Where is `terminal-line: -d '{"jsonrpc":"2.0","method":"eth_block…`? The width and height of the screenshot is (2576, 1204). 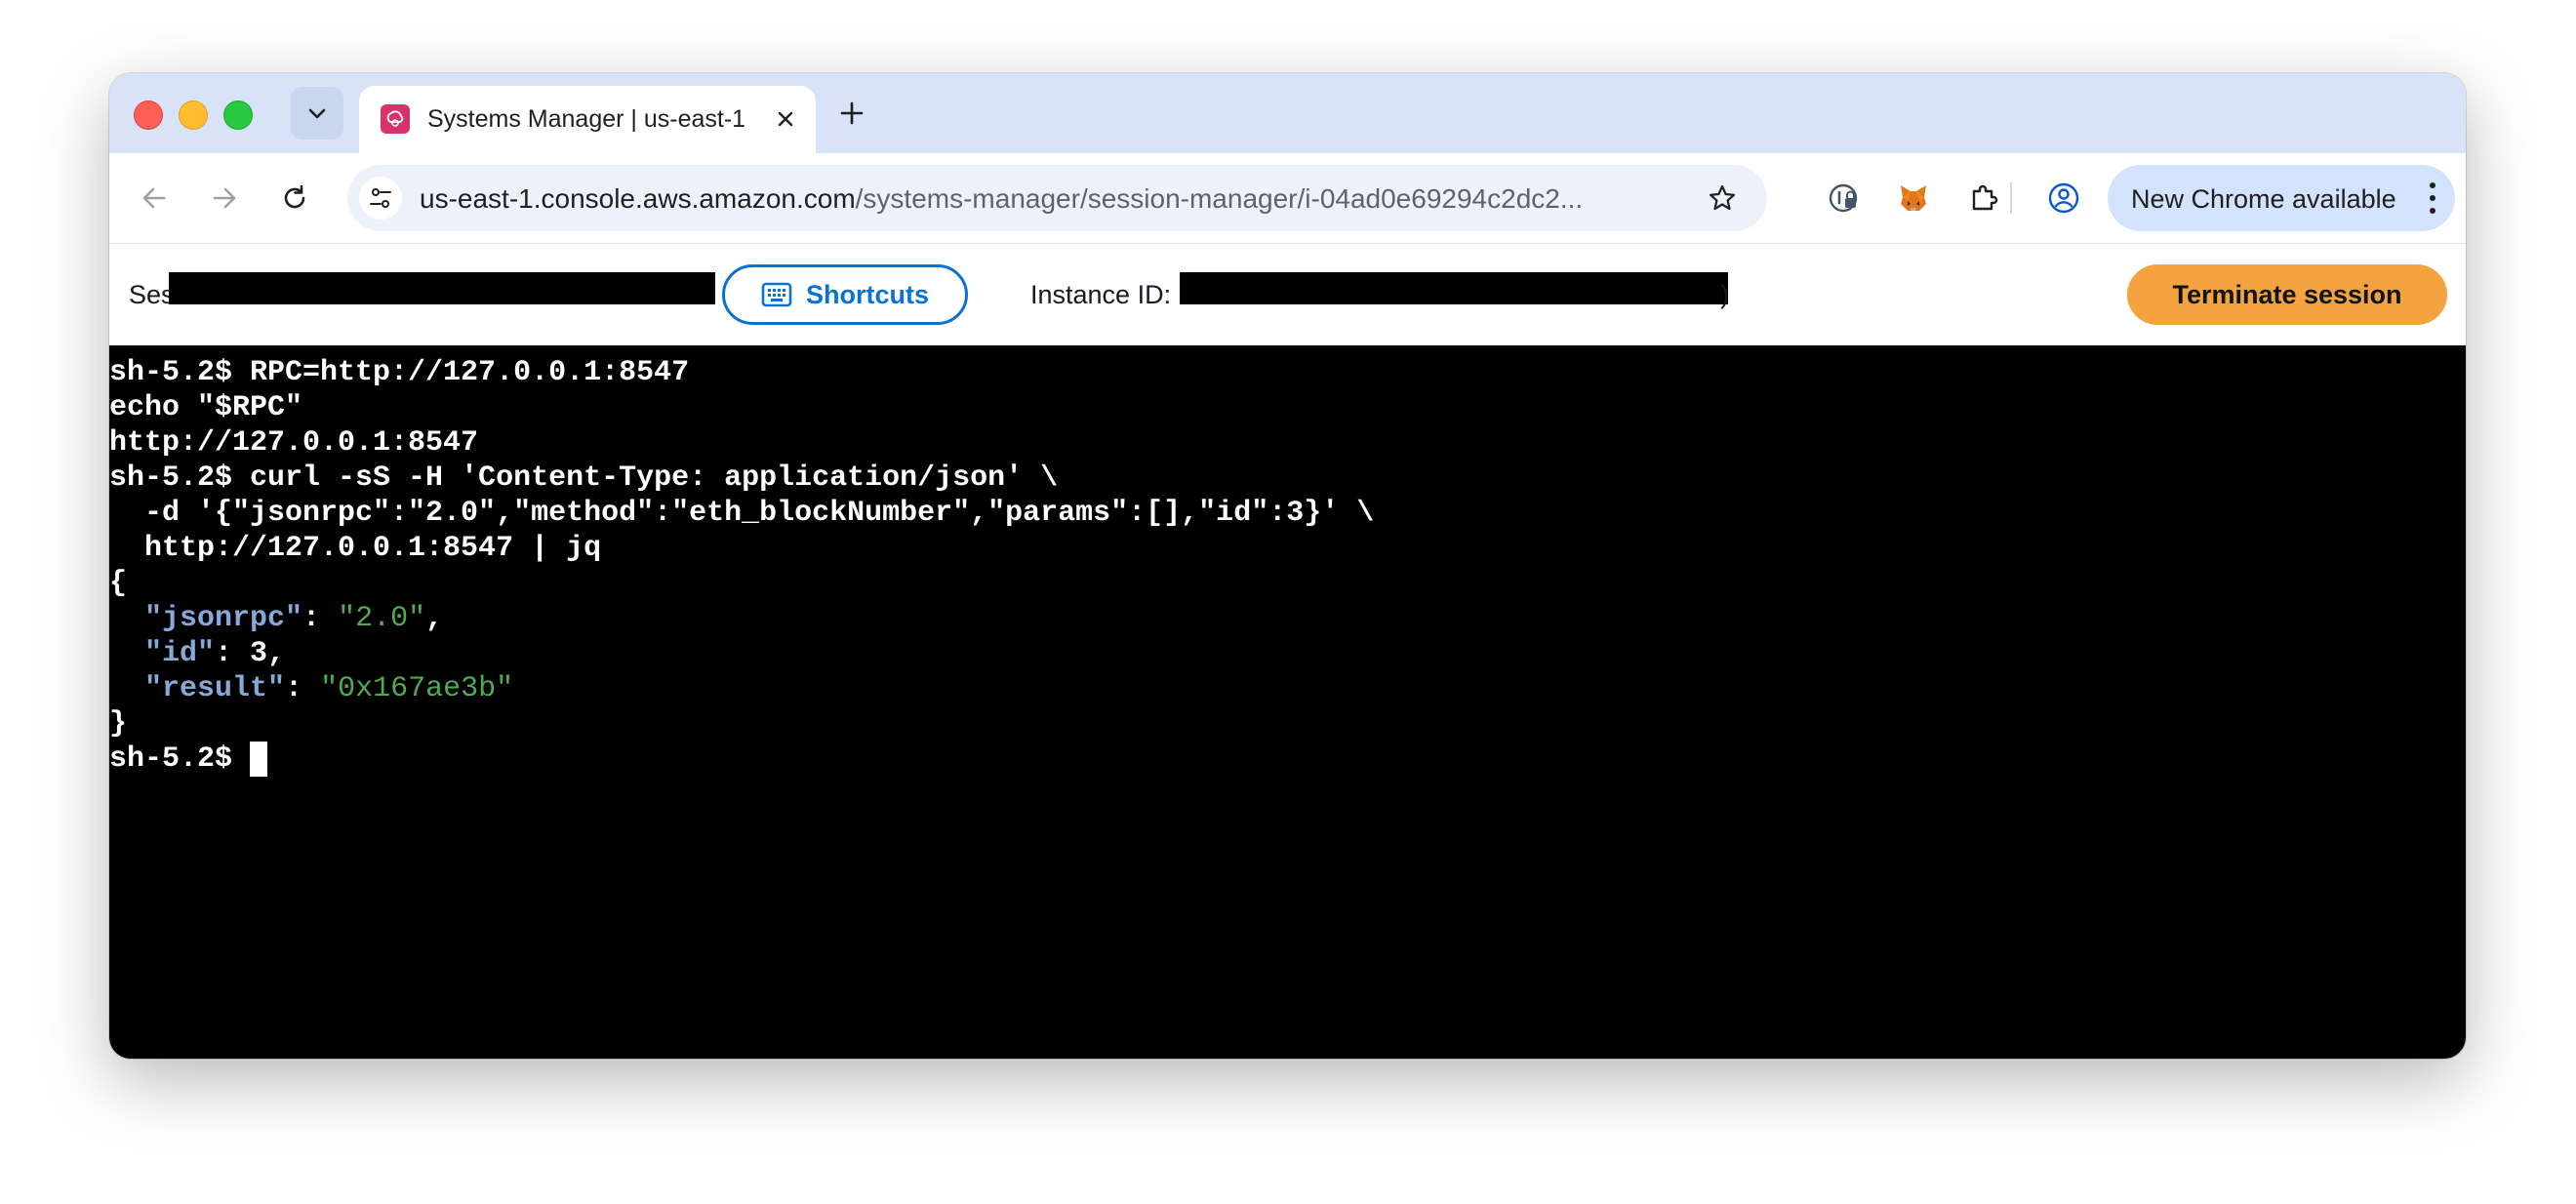 terminal-line: -d '{"jsonrpc":"2.0","method":"eth_block… is located at coordinates (742, 514).